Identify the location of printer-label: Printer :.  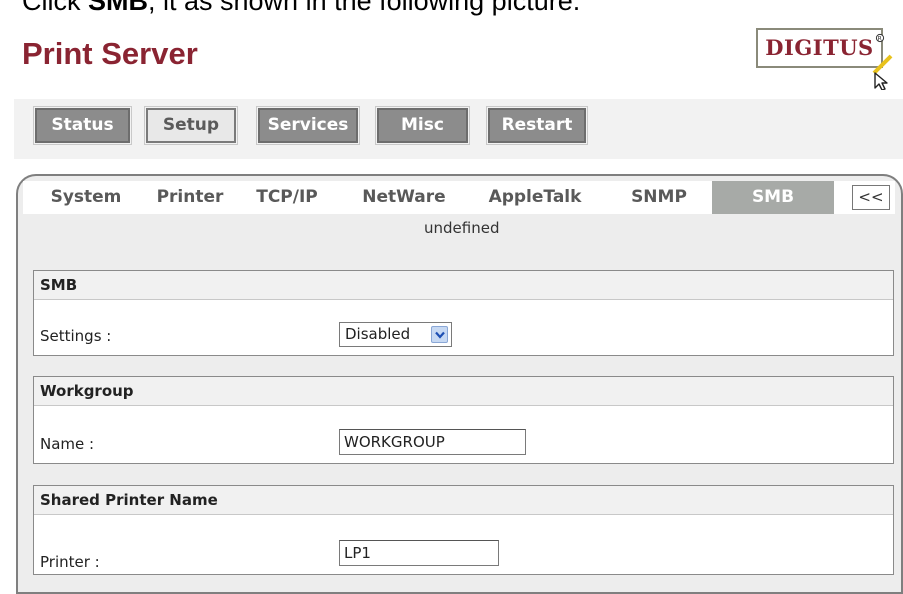
(70, 562).